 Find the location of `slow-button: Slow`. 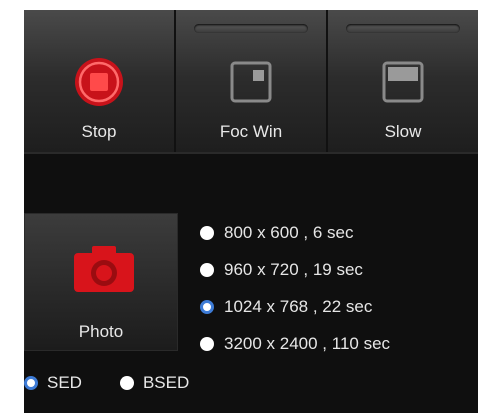

slow-button: Slow is located at coordinates (403, 81).